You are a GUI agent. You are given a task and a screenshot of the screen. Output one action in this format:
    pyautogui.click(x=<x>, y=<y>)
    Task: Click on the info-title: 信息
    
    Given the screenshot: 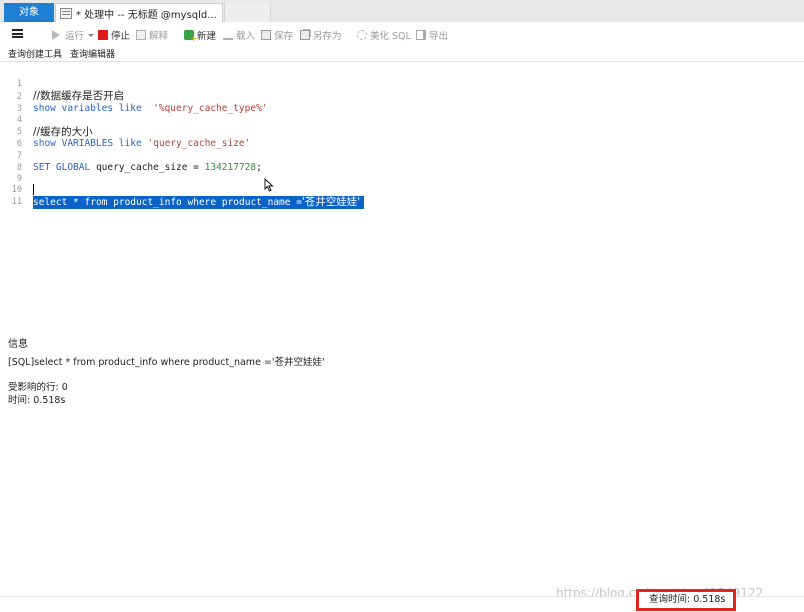 What is the action you would take?
    pyautogui.click(x=18, y=344)
    